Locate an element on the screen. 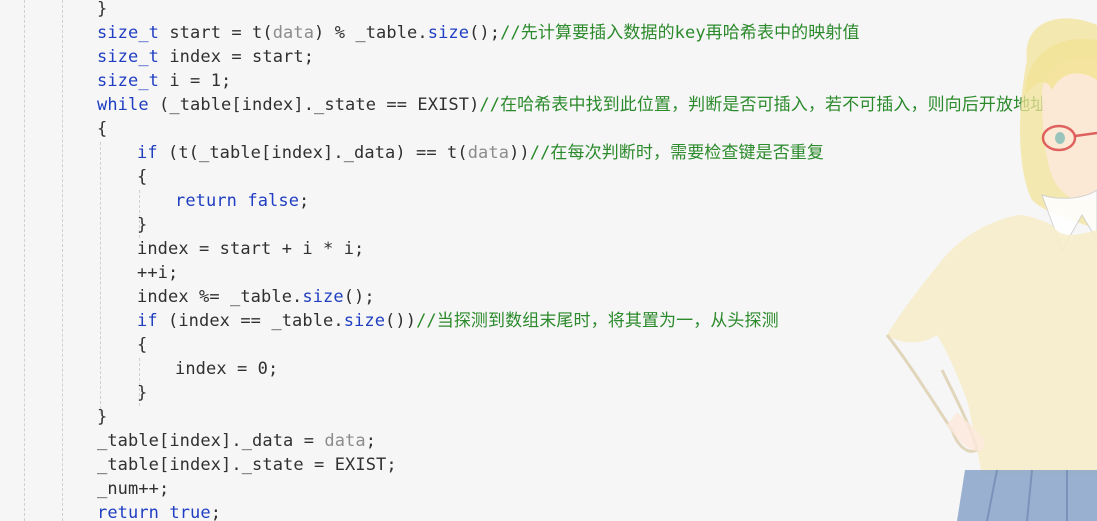  code-token: (t(_table[index]._data) == t( is located at coordinates (312, 153).